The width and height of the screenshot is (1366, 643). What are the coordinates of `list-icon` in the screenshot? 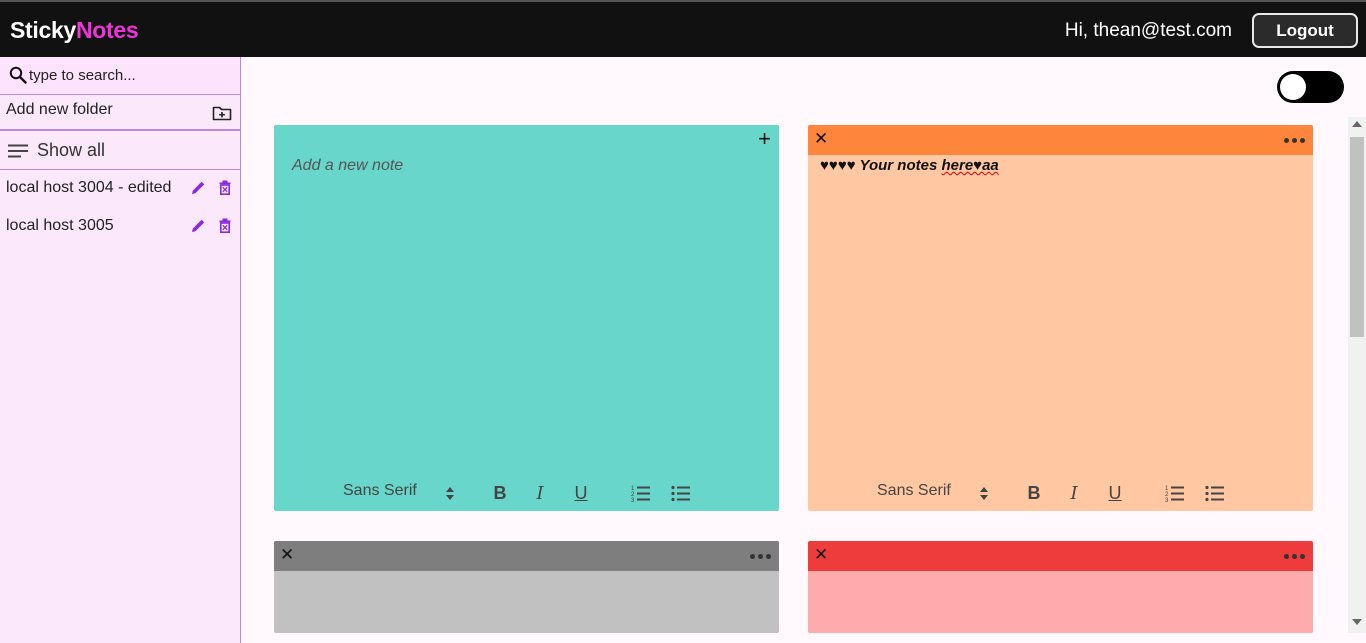 It's located at (18, 150).